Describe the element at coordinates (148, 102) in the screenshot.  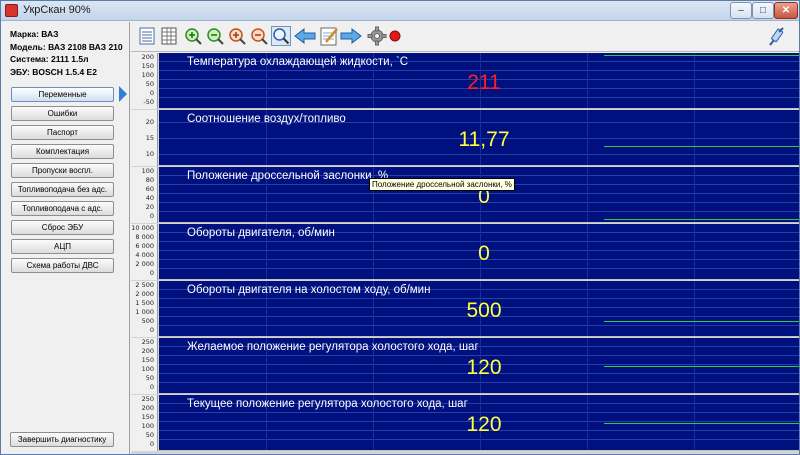
I see `scale-tick: -50` at that location.